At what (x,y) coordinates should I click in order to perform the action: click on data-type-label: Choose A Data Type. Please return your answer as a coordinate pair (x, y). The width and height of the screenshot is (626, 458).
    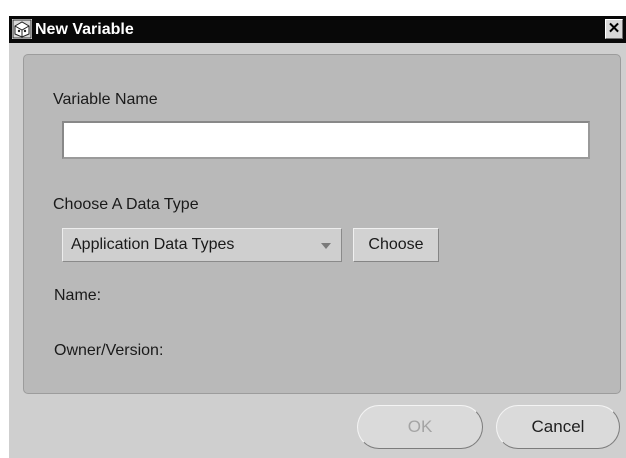
    Looking at the image, I should click on (126, 204).